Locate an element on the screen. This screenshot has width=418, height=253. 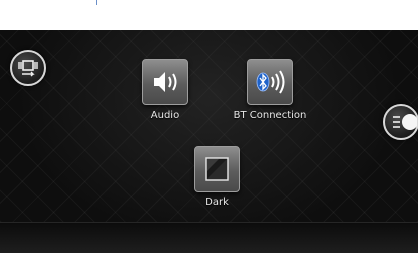
dark-mode-icon is located at coordinates (217, 169).